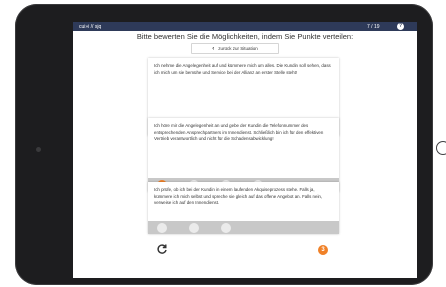 The width and height of the screenshot is (446, 287). What do you see at coordinates (38, 149) in the screenshot?
I see `camera-dot` at bounding box center [38, 149].